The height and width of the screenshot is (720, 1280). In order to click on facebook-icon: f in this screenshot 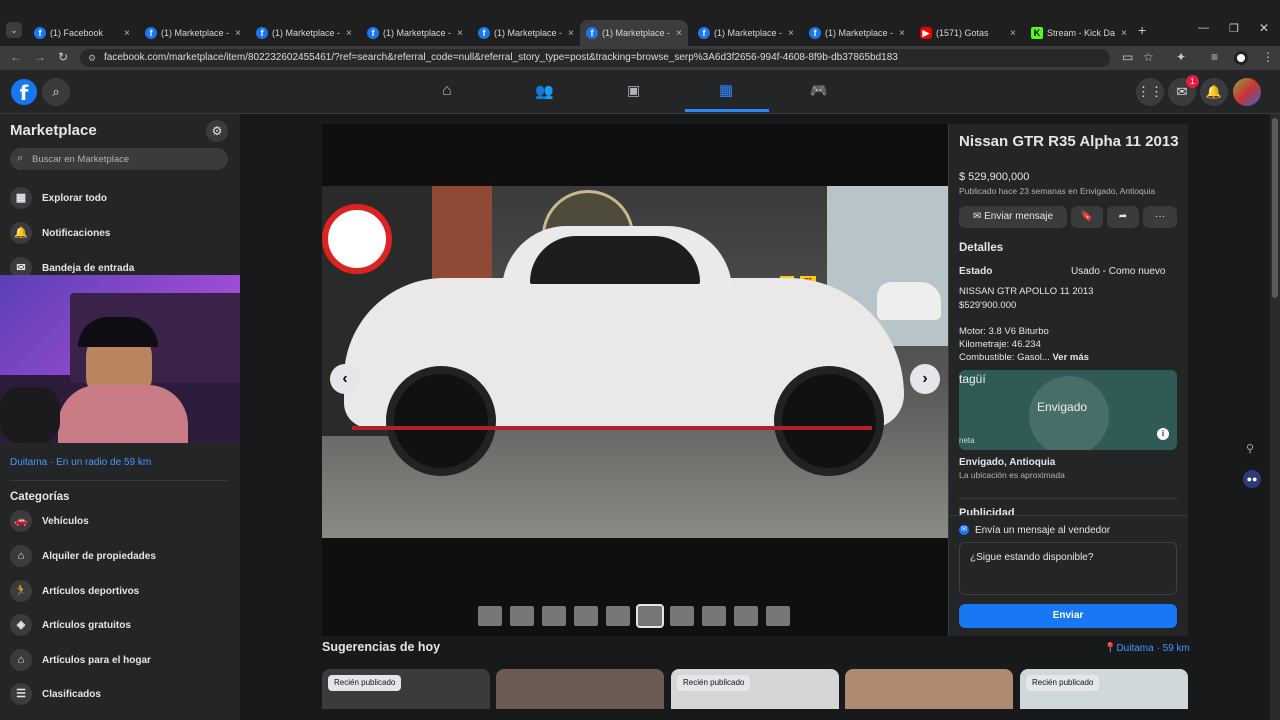, I will do `click(815, 33)`.